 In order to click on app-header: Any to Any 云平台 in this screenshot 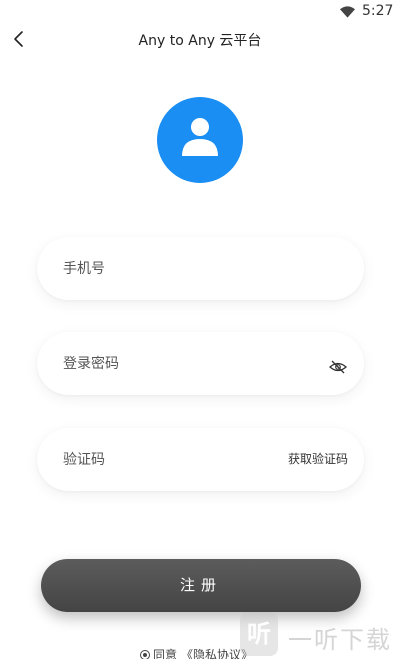, I will do `click(200, 40)`.